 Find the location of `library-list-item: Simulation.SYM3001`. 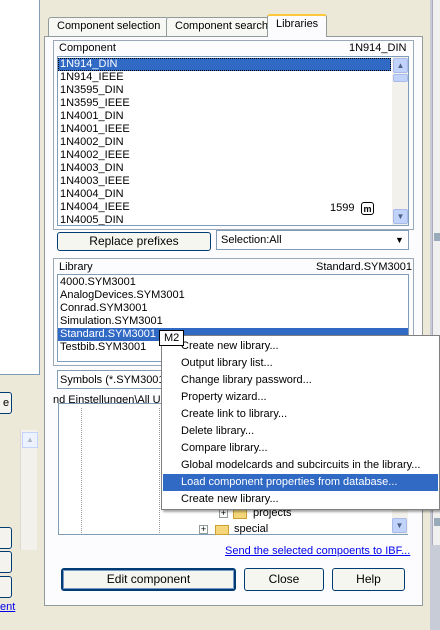

library-list-item: Simulation.SYM3001 is located at coordinates (233, 321).